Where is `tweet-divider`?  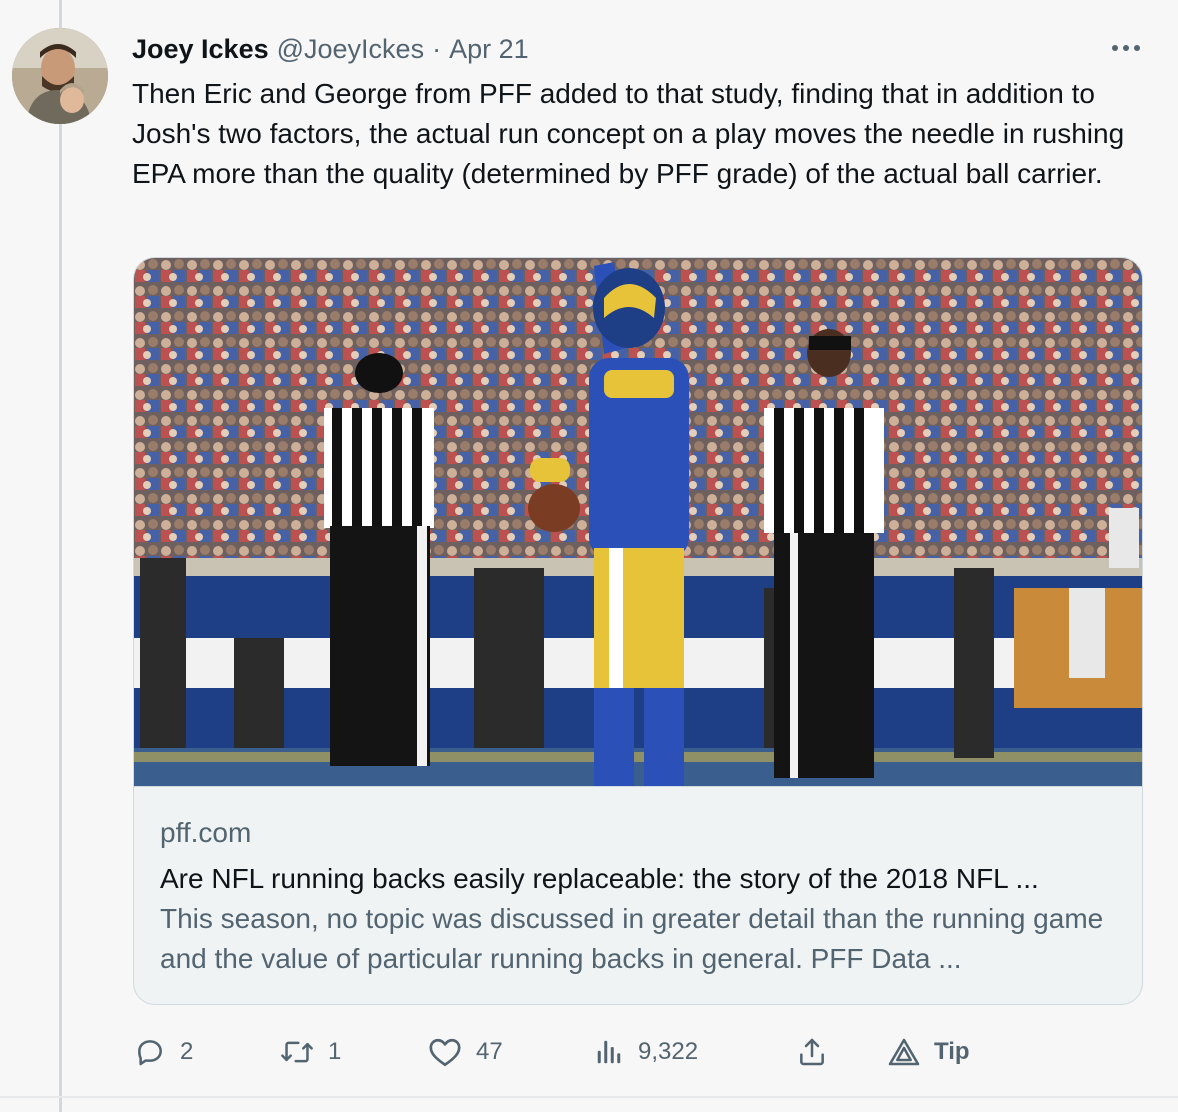 tweet-divider is located at coordinates (589, 1097).